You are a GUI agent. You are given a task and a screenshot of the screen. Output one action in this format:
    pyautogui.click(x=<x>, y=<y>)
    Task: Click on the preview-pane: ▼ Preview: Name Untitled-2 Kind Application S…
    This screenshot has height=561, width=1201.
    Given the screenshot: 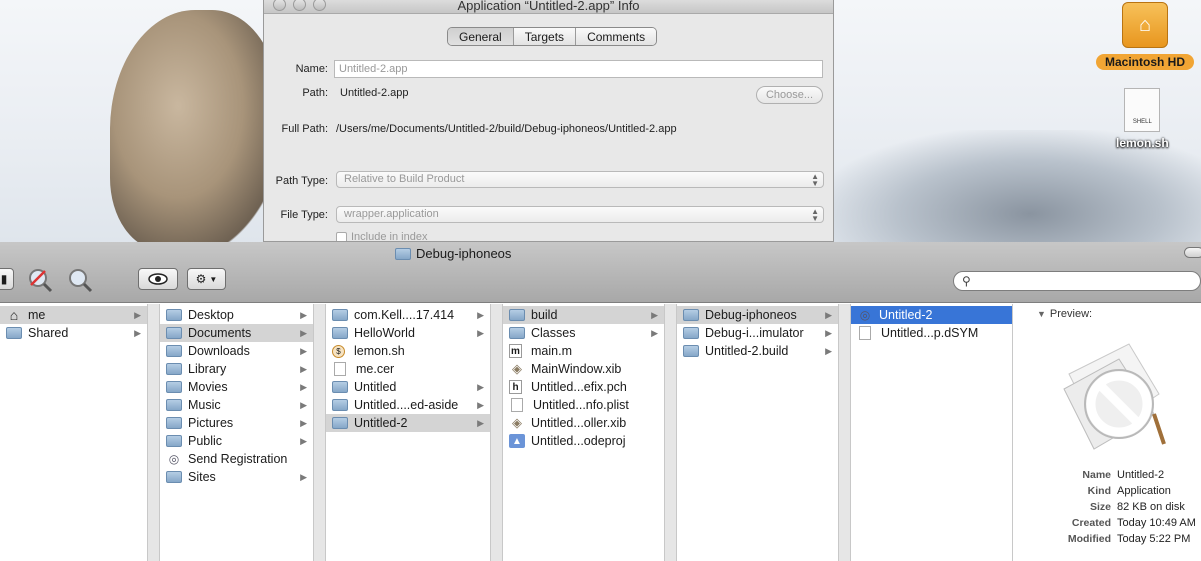 What is the action you would take?
    pyautogui.click(x=1107, y=432)
    